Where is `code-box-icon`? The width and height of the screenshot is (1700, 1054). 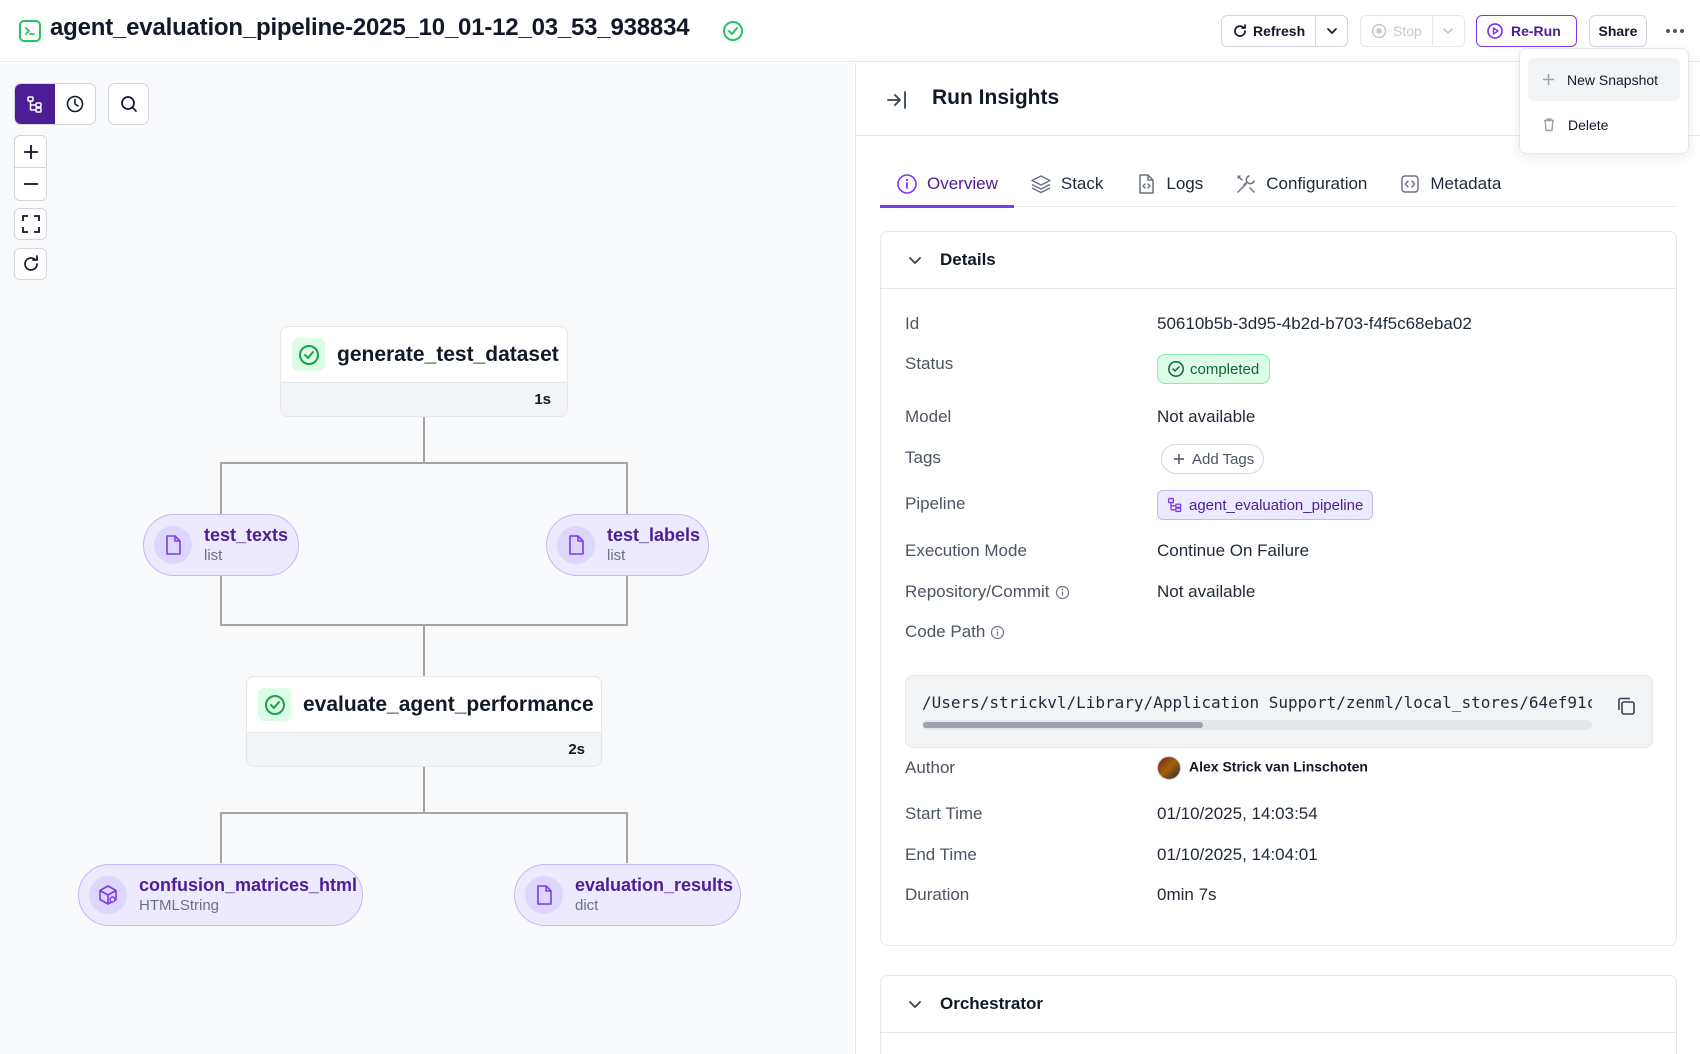
code-box-icon is located at coordinates (1410, 184).